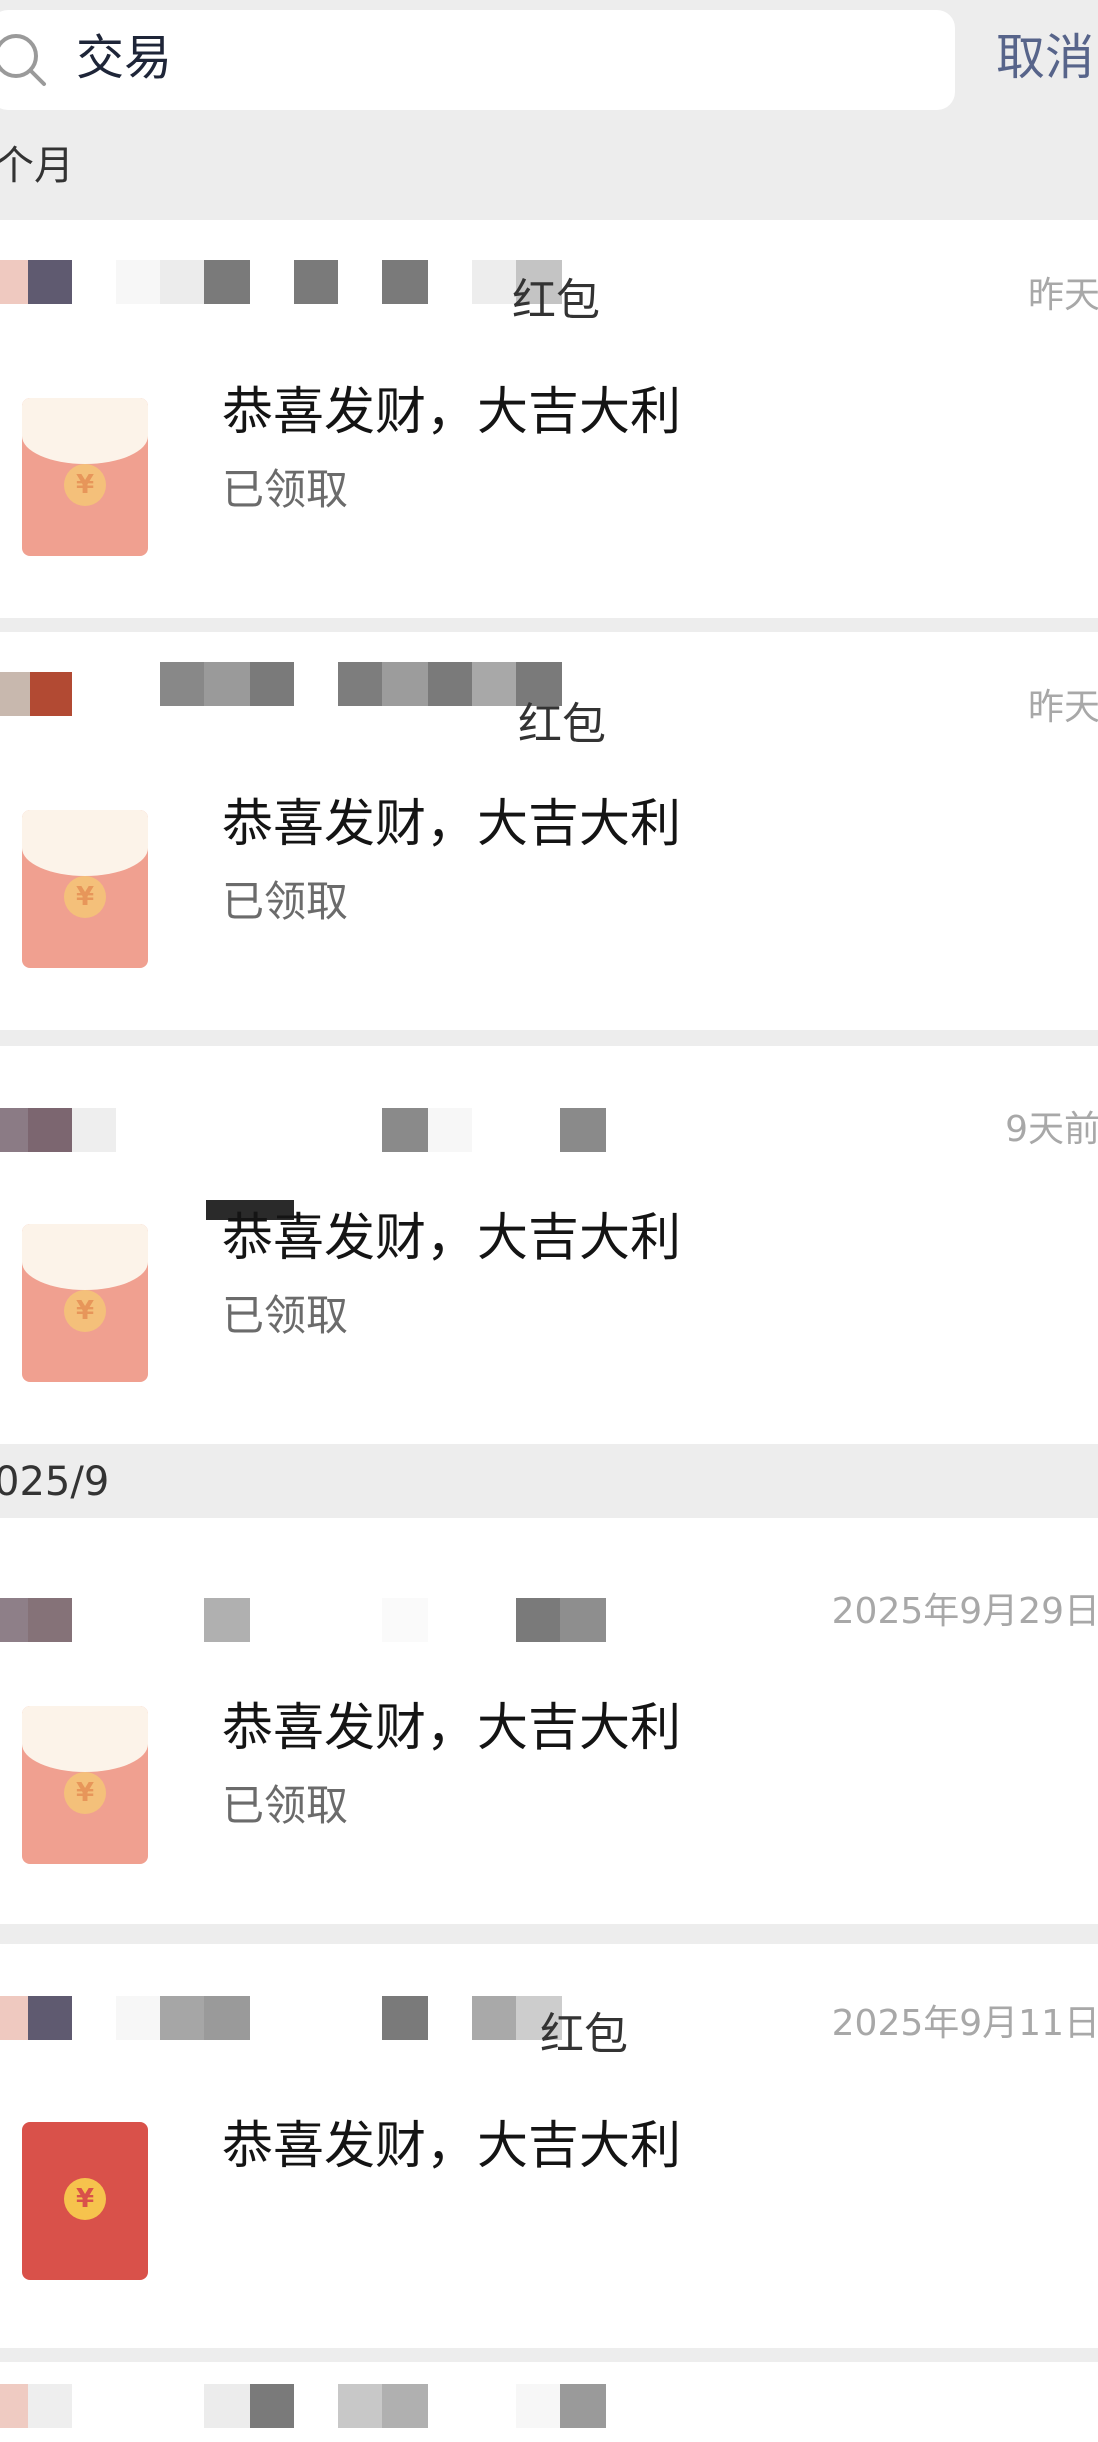 The image size is (1098, 2442). Describe the element at coordinates (964, 1611) in the screenshot. I see `timestamp: 2025年9月29日` at that location.